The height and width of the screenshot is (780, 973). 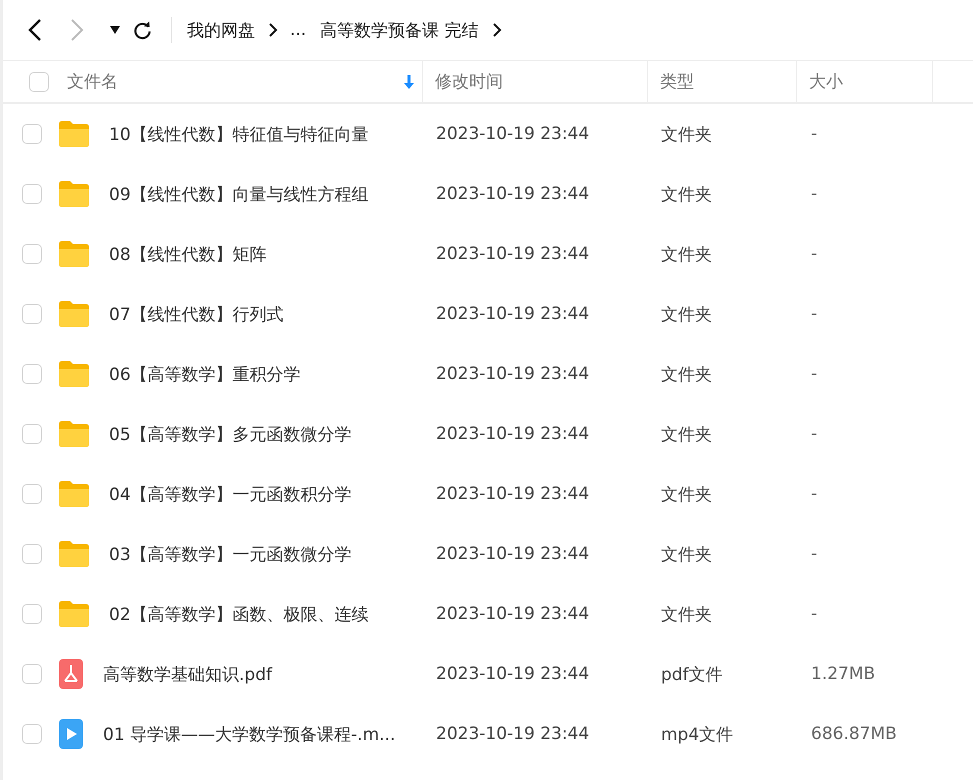 What do you see at coordinates (39, 82) in the screenshot?
I see `select-all-checkbox` at bounding box center [39, 82].